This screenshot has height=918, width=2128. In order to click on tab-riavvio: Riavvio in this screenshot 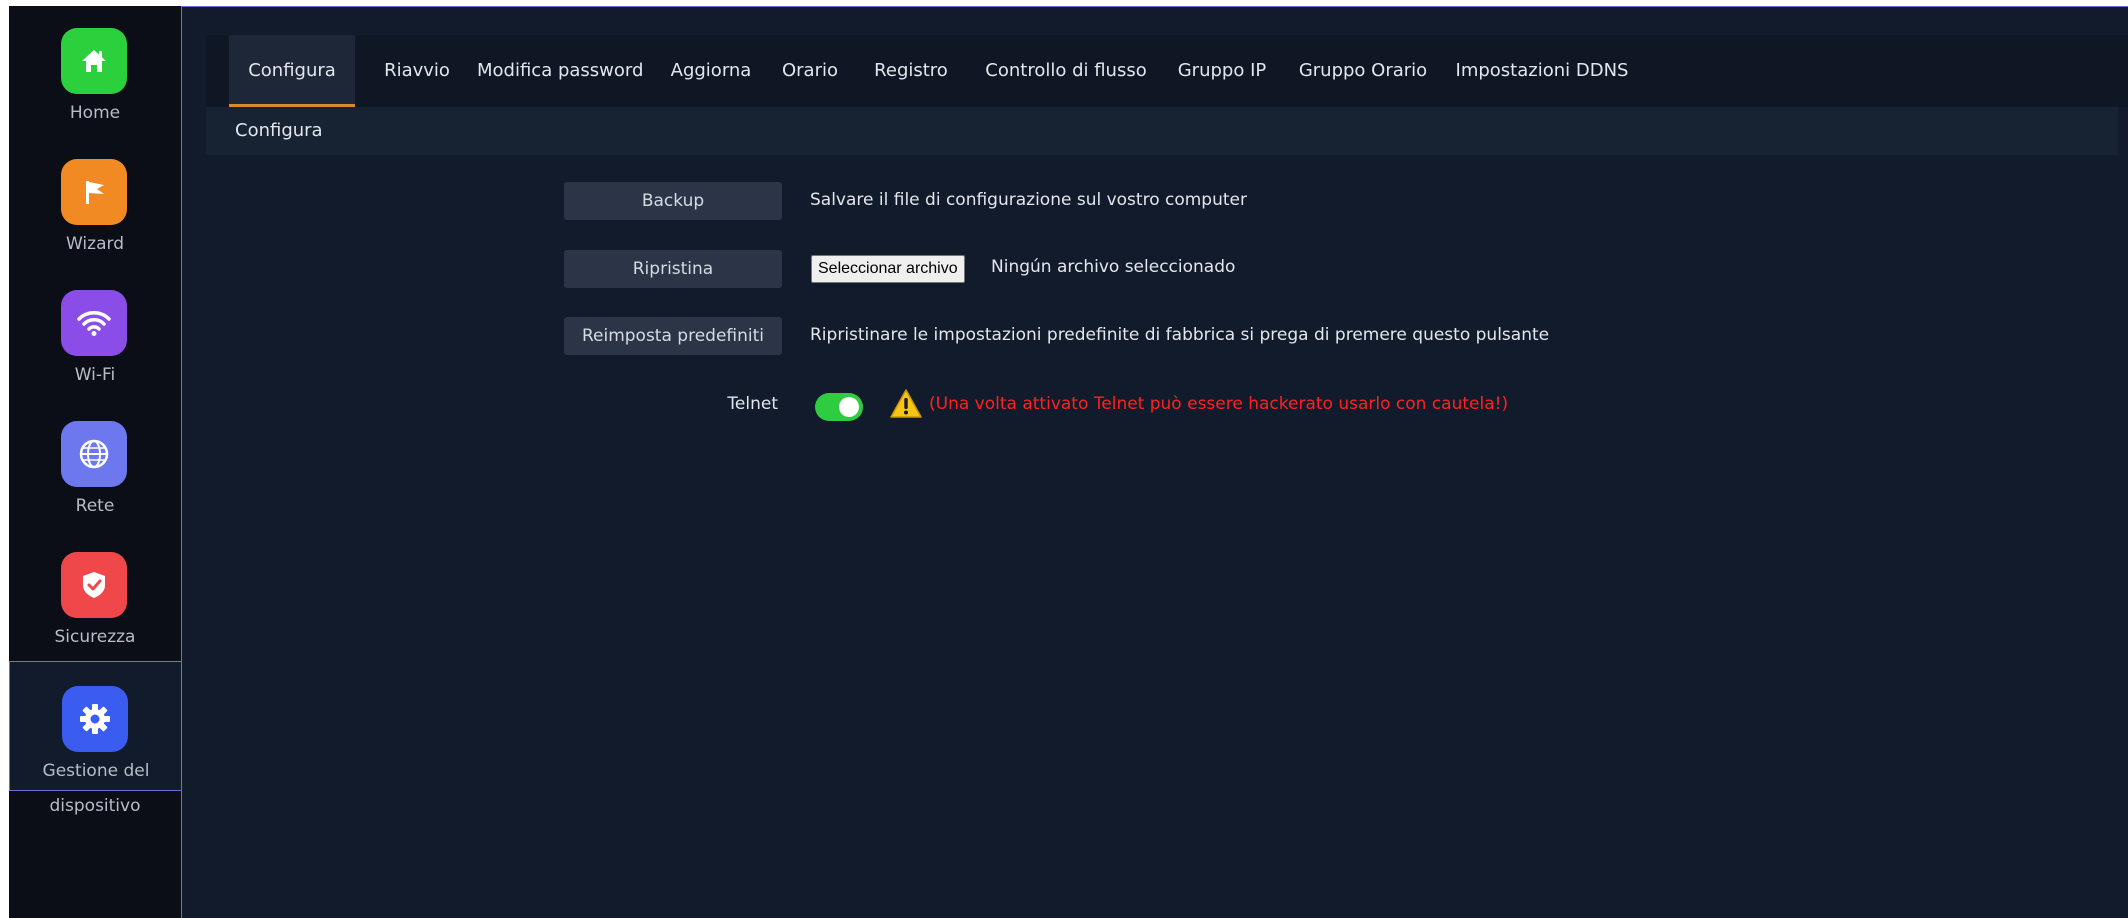, I will do `click(417, 71)`.